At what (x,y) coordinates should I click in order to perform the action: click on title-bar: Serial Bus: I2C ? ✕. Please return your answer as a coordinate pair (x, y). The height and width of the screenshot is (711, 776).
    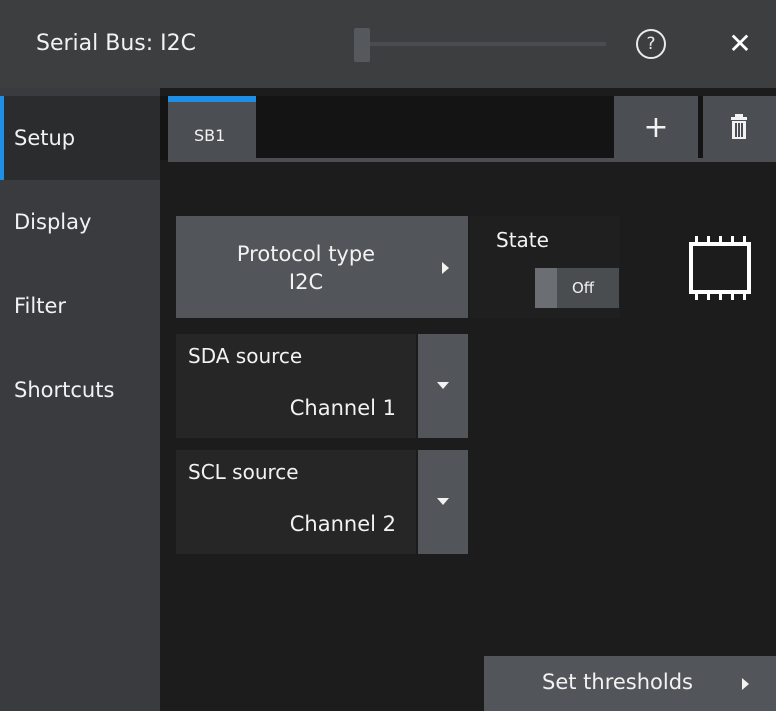
    Looking at the image, I should click on (388, 44).